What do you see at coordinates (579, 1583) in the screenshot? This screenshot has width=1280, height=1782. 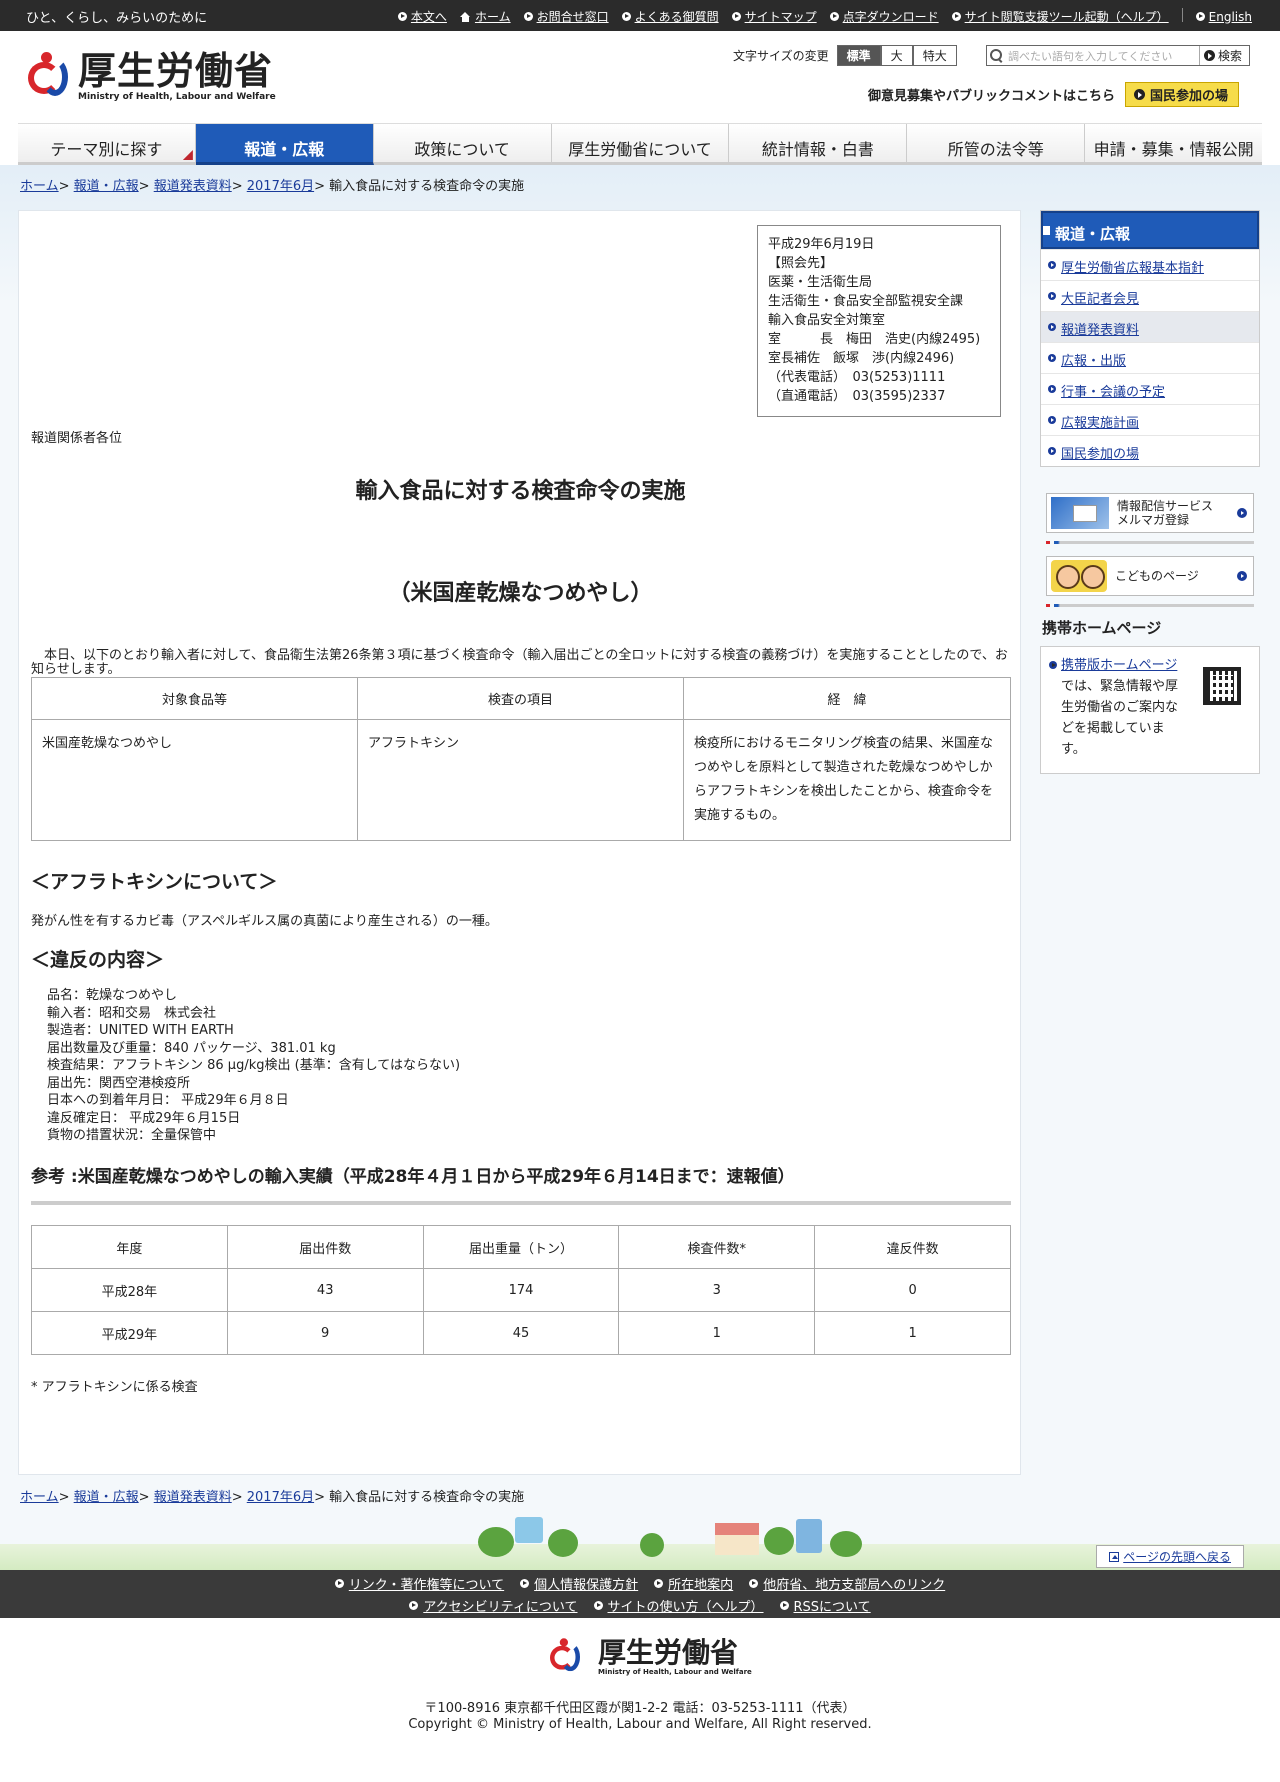 I see `footer-link-privacy: 個人情報保護方針` at bounding box center [579, 1583].